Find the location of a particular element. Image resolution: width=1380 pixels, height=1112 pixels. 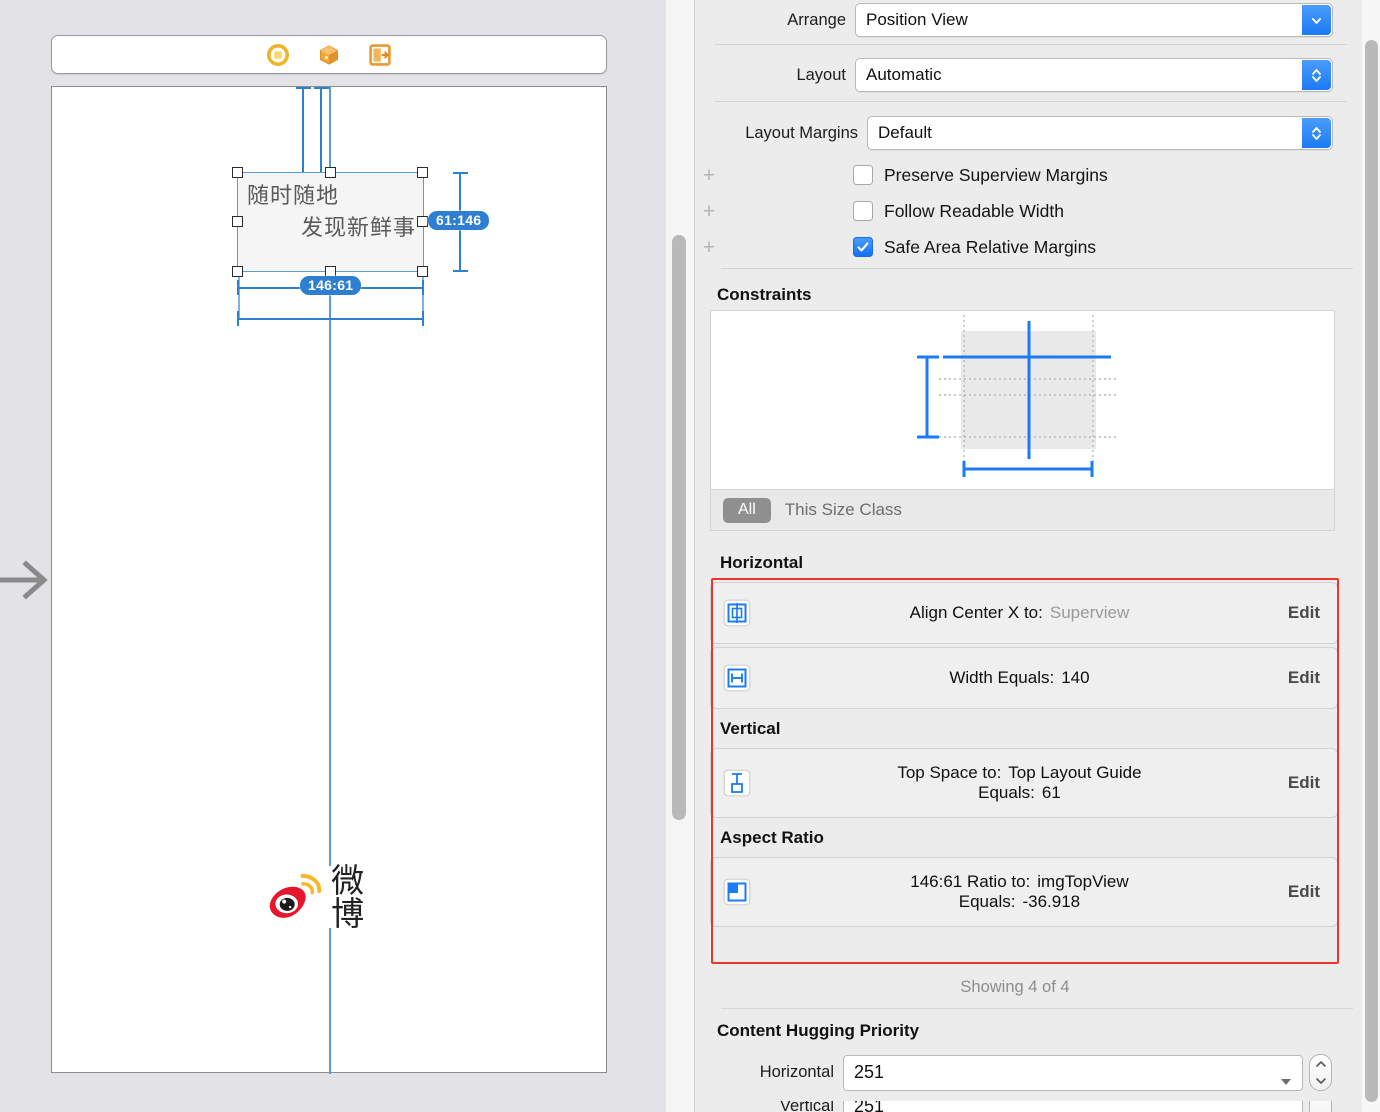

content-hugging-vertical-label: Vertical is located at coordinates (806, 1106).